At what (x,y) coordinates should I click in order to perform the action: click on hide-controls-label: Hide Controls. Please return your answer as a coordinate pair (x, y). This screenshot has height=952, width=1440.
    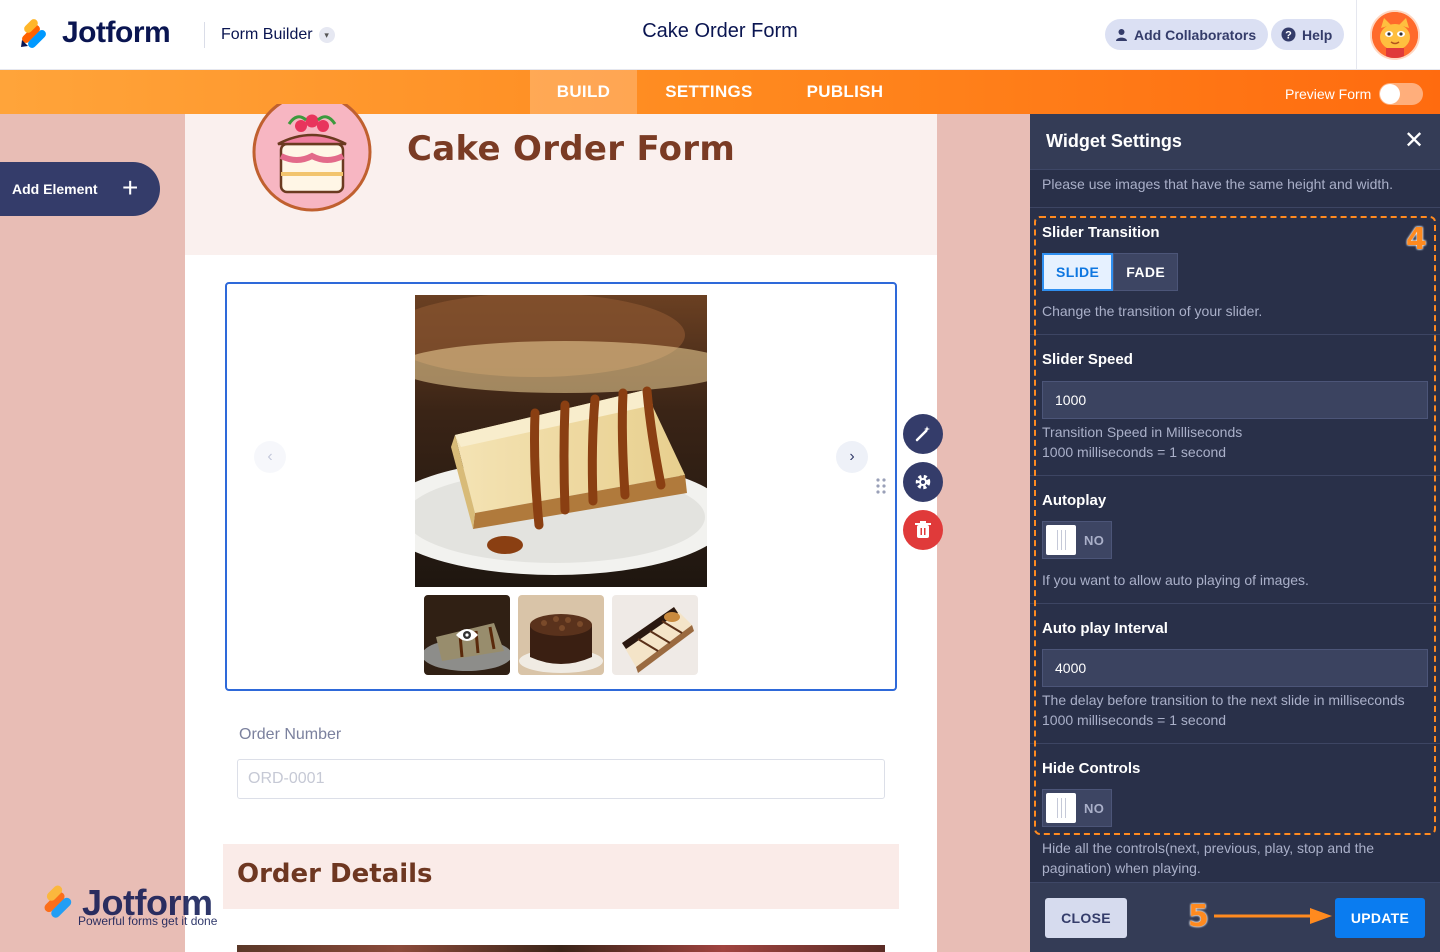
    Looking at the image, I should click on (1091, 768).